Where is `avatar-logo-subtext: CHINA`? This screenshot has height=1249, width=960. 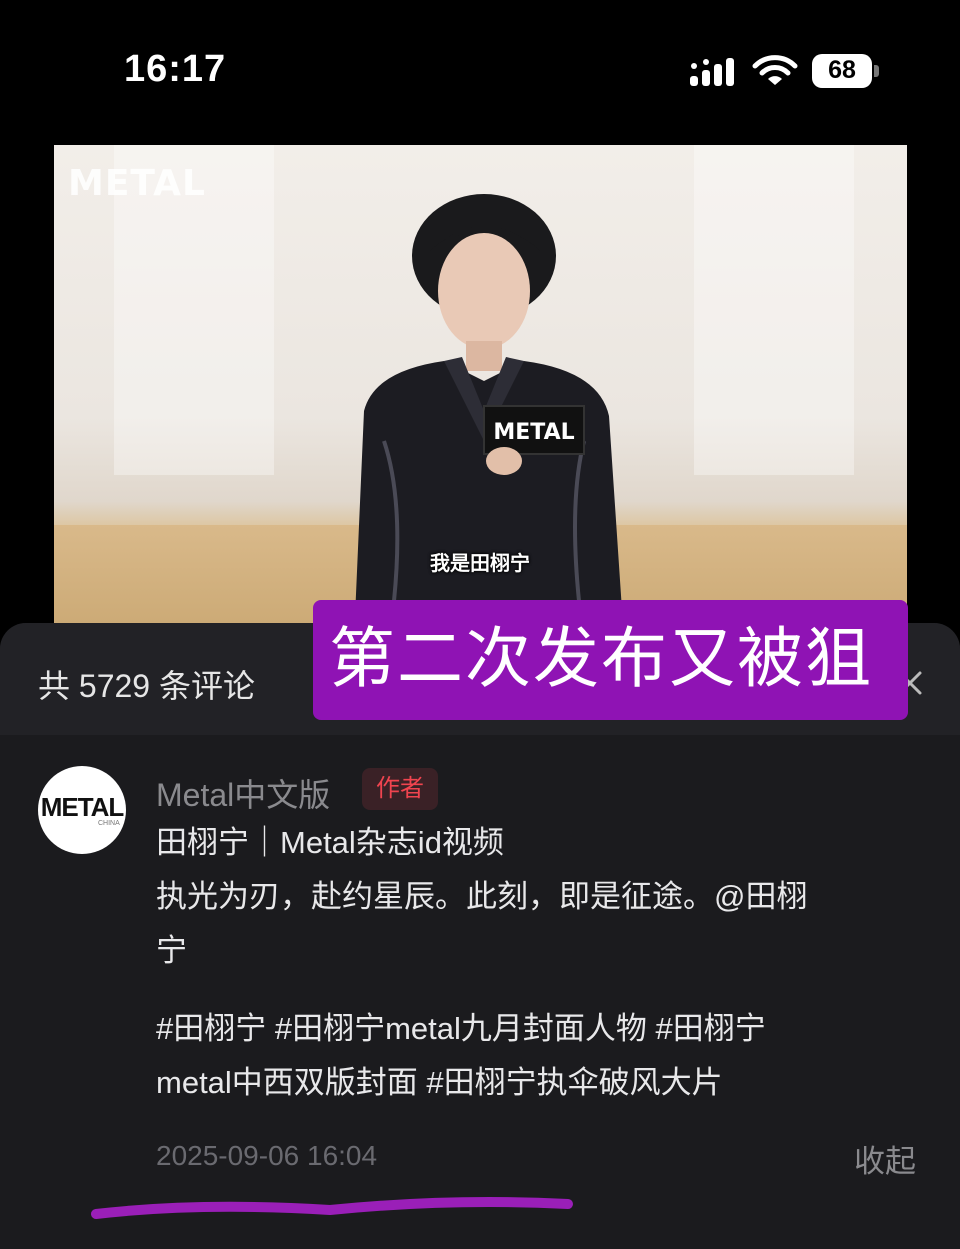
avatar-logo-subtext: CHINA is located at coordinates (109, 823).